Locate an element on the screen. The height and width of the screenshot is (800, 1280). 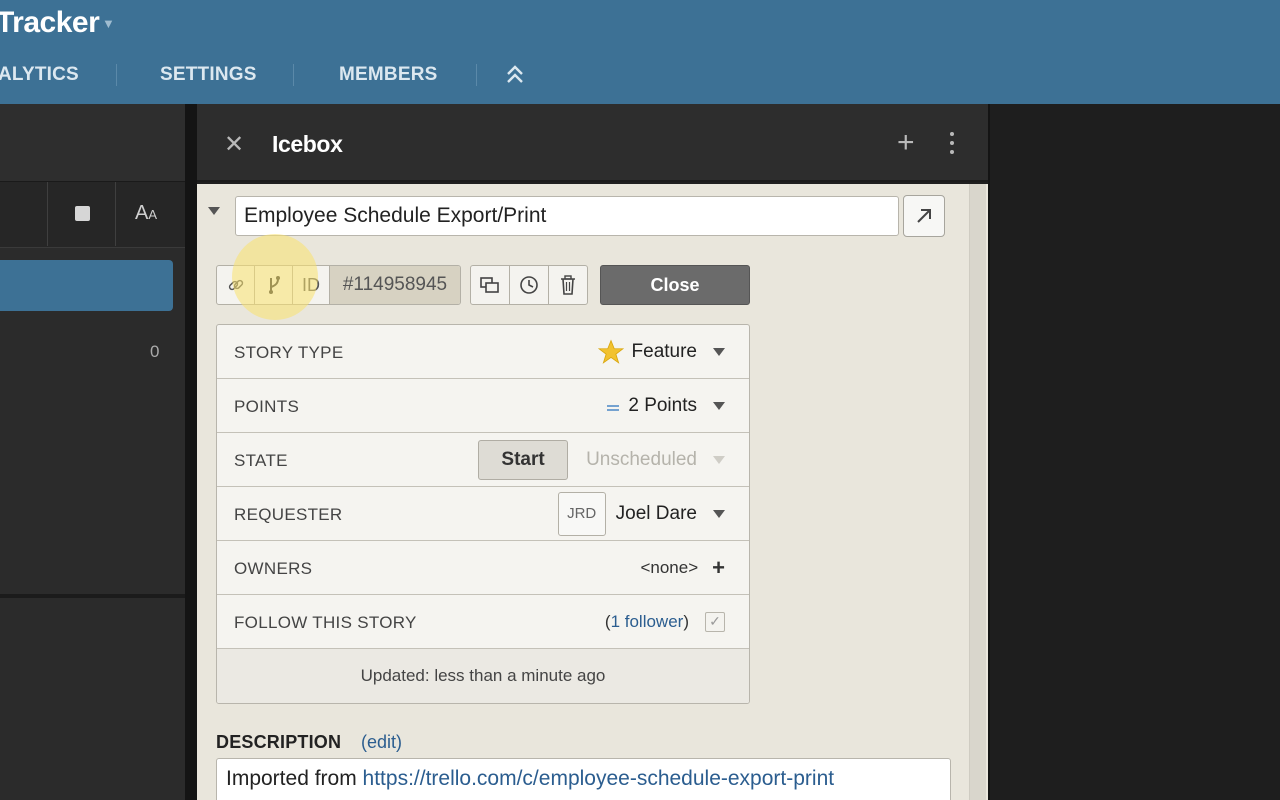
trash-icon is located at coordinates (568, 285).